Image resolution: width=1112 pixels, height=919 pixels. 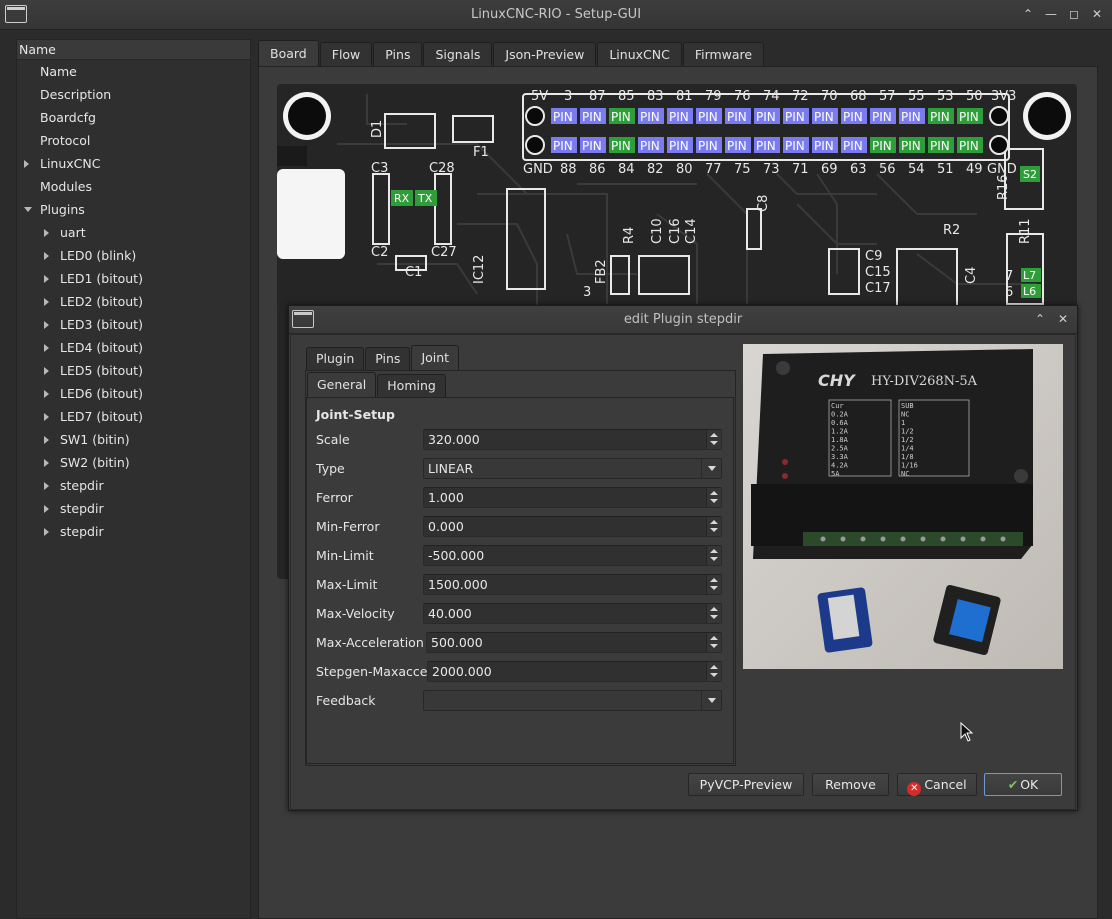 I want to click on dialog-chevron-up-icon: ⌃, so click(x=1040, y=319).